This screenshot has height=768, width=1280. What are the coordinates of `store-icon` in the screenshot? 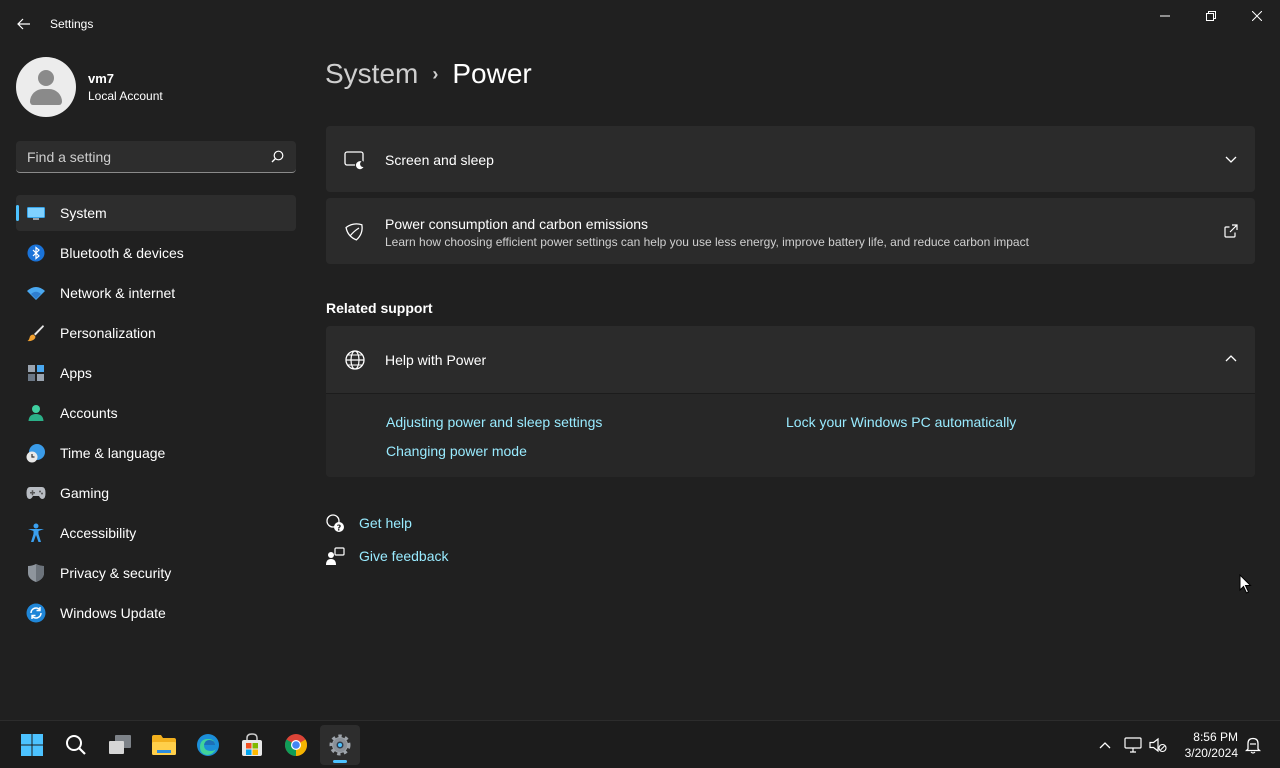 It's located at (252, 744).